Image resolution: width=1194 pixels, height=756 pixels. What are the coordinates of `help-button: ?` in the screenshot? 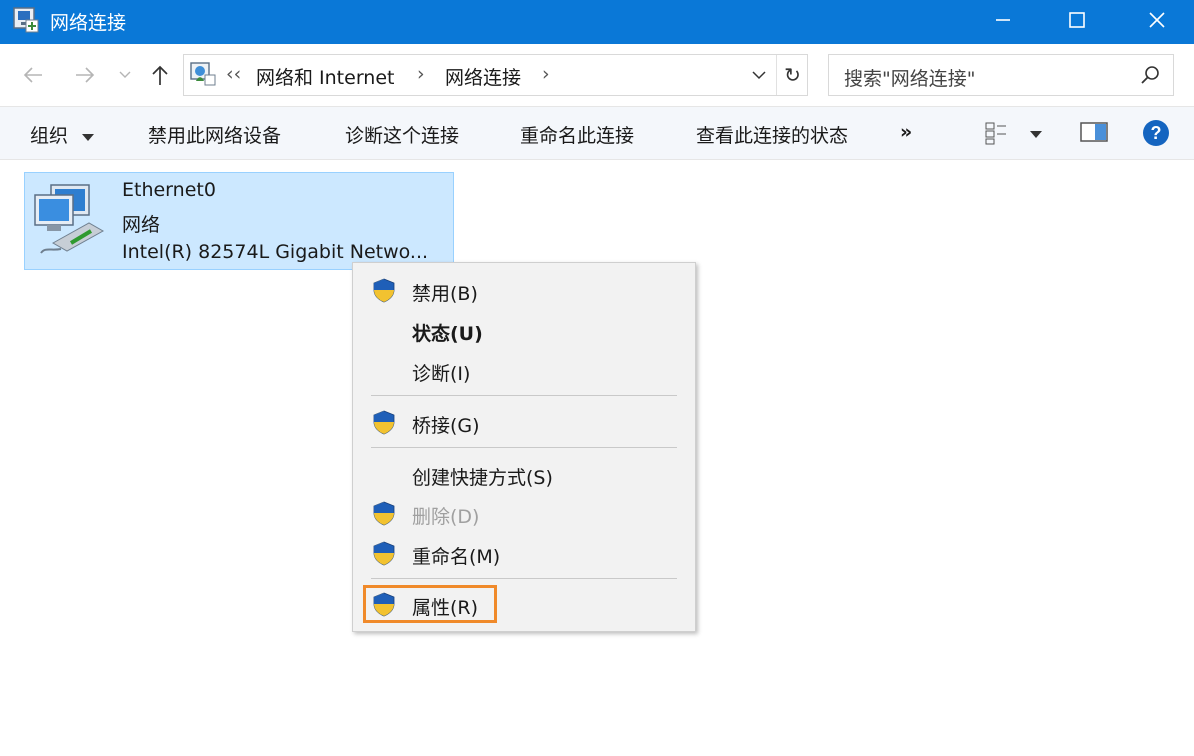 It's located at (1156, 133).